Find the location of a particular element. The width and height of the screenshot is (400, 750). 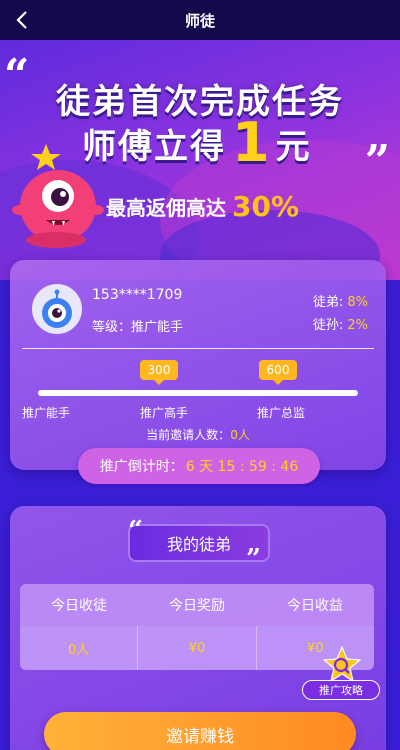

apprentice-ratio: 徒弟: 8% is located at coordinates (340, 302).